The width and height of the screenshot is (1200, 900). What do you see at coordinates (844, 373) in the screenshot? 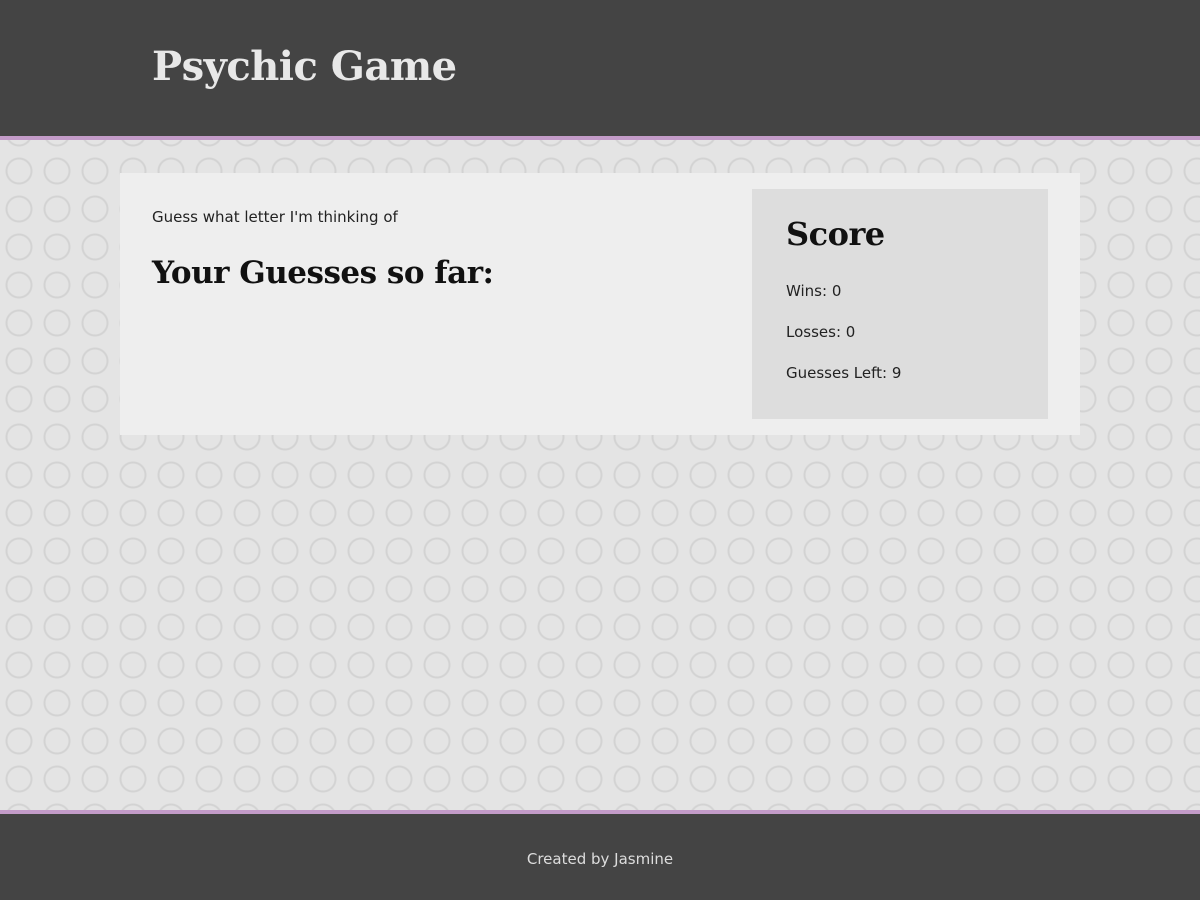
I see `guesses-left-count: Guesses Left: 9` at bounding box center [844, 373].